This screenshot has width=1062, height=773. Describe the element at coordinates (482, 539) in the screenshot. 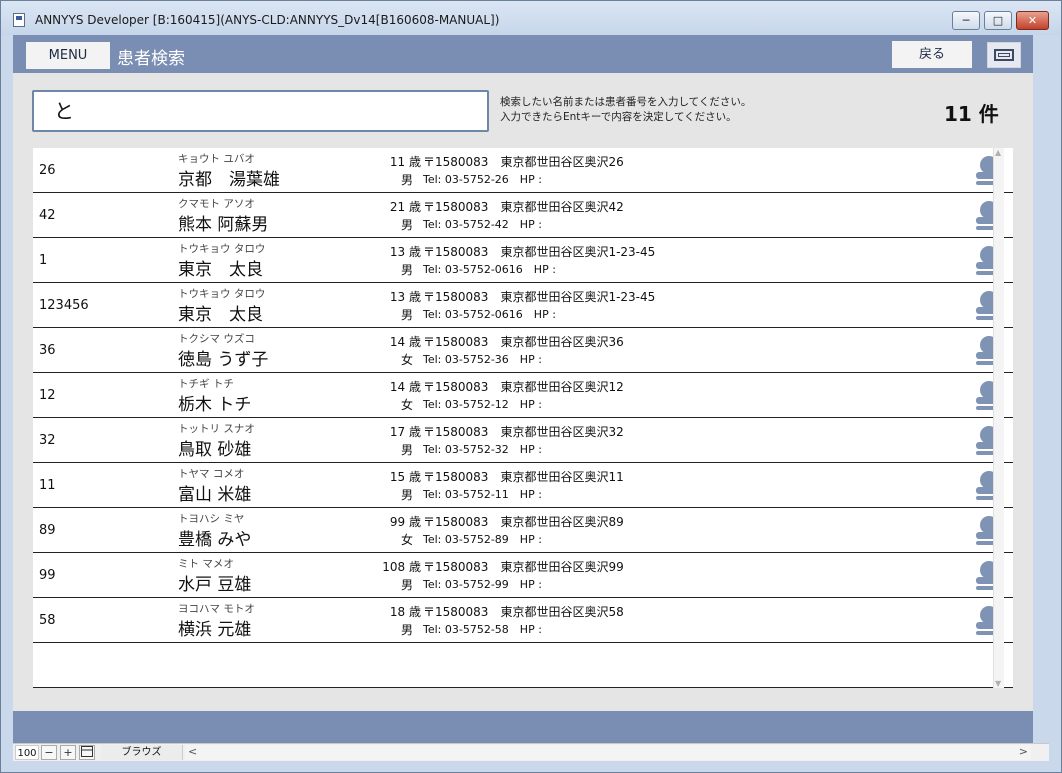

I see `patient-contact: Tel: 03-5752-89 HP :` at that location.